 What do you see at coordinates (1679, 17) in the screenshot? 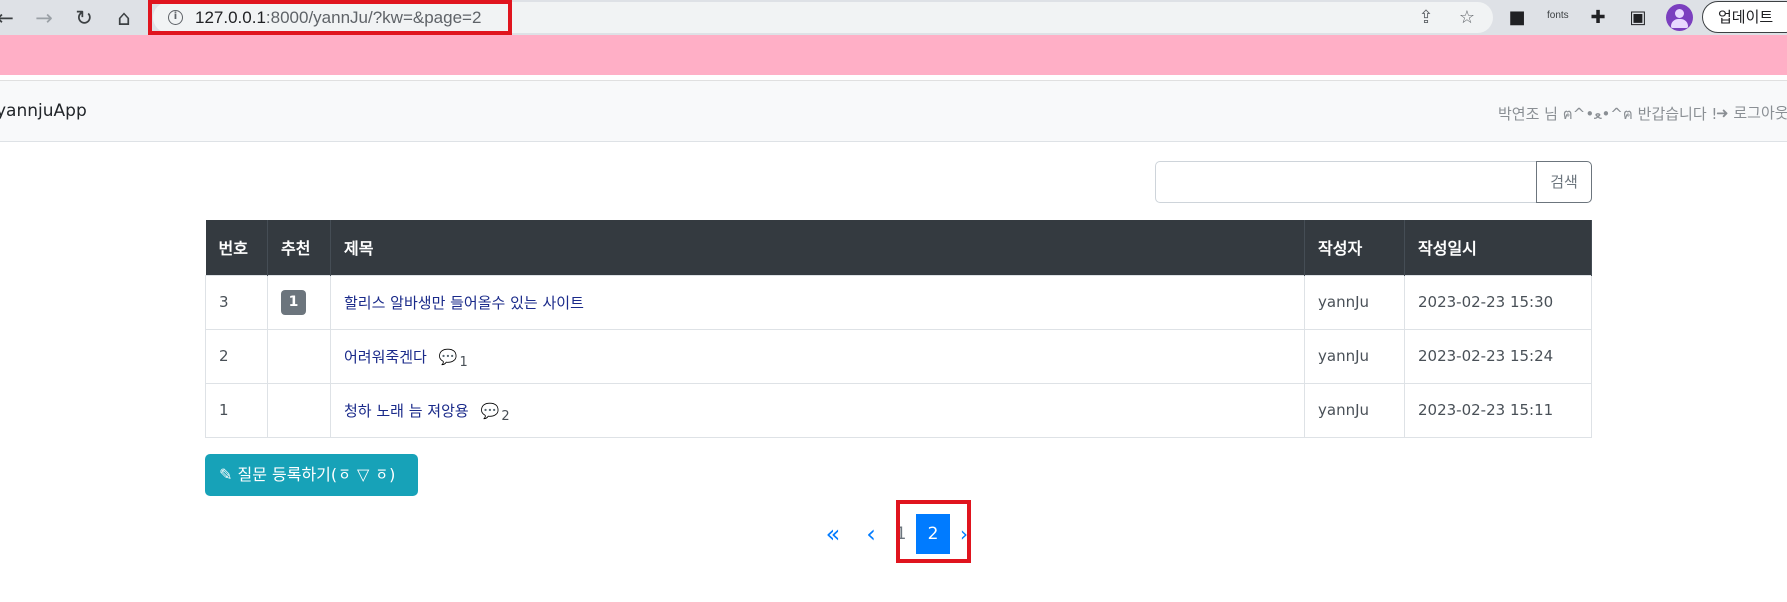
I see `profile-avatar` at bounding box center [1679, 17].